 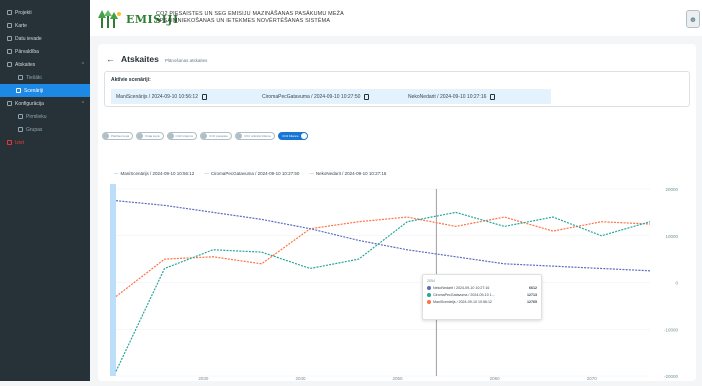 What do you see at coordinates (45, 142) in the screenshot?
I see `sidebar-item: Iziet` at bounding box center [45, 142].